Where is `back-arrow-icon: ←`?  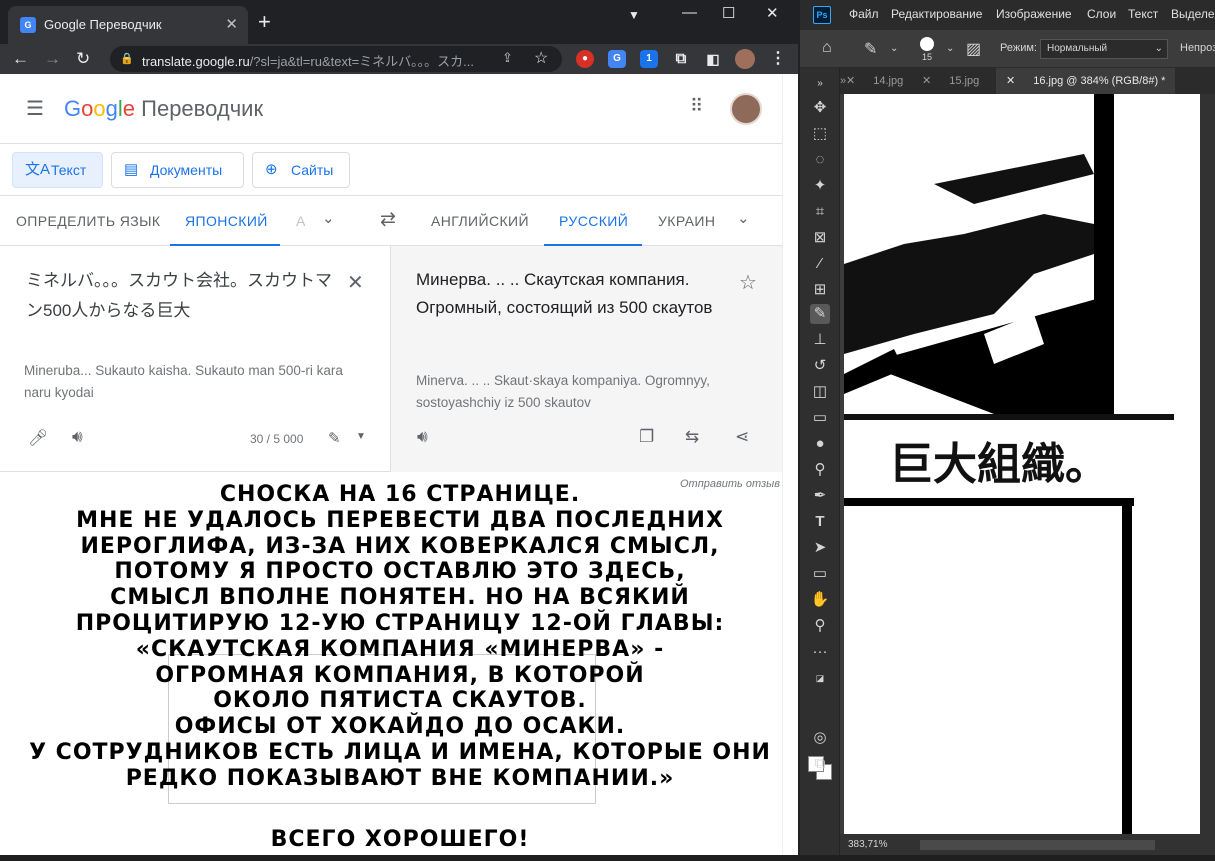
back-arrow-icon: ← is located at coordinates (20, 59).